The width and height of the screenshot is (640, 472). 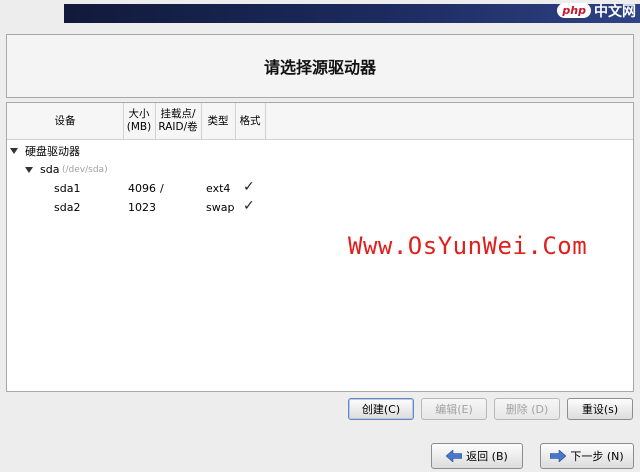 I want to click on column-type-label: 类型, so click(x=218, y=120).